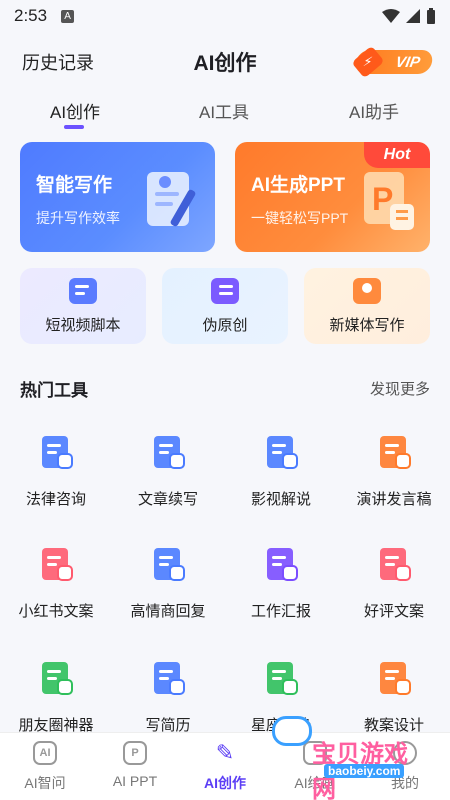  What do you see at coordinates (393, 62) in the screenshot?
I see `vip-button: ⚡ VIP` at bounding box center [393, 62].